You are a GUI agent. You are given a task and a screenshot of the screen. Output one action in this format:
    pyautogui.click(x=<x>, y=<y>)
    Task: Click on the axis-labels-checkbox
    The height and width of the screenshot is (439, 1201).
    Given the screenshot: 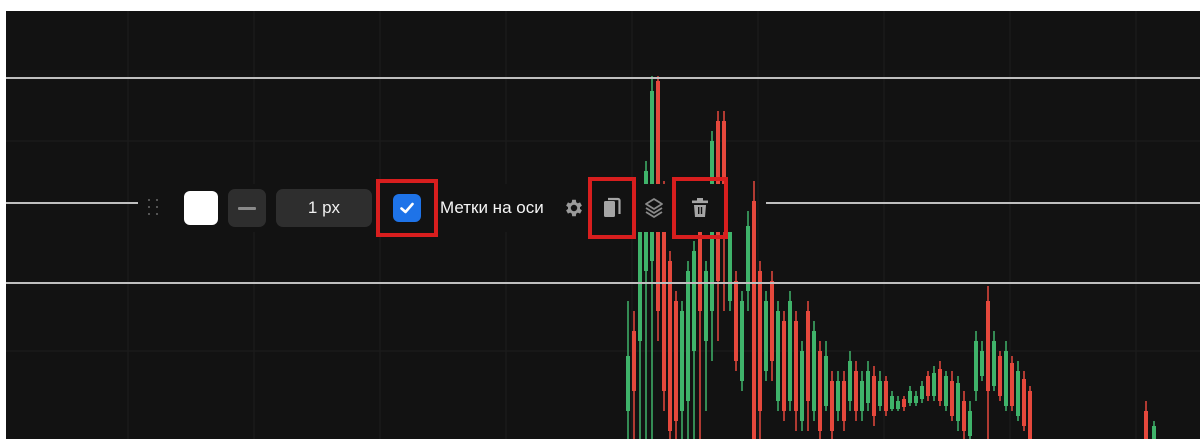 What is the action you would take?
    pyautogui.click(x=407, y=208)
    